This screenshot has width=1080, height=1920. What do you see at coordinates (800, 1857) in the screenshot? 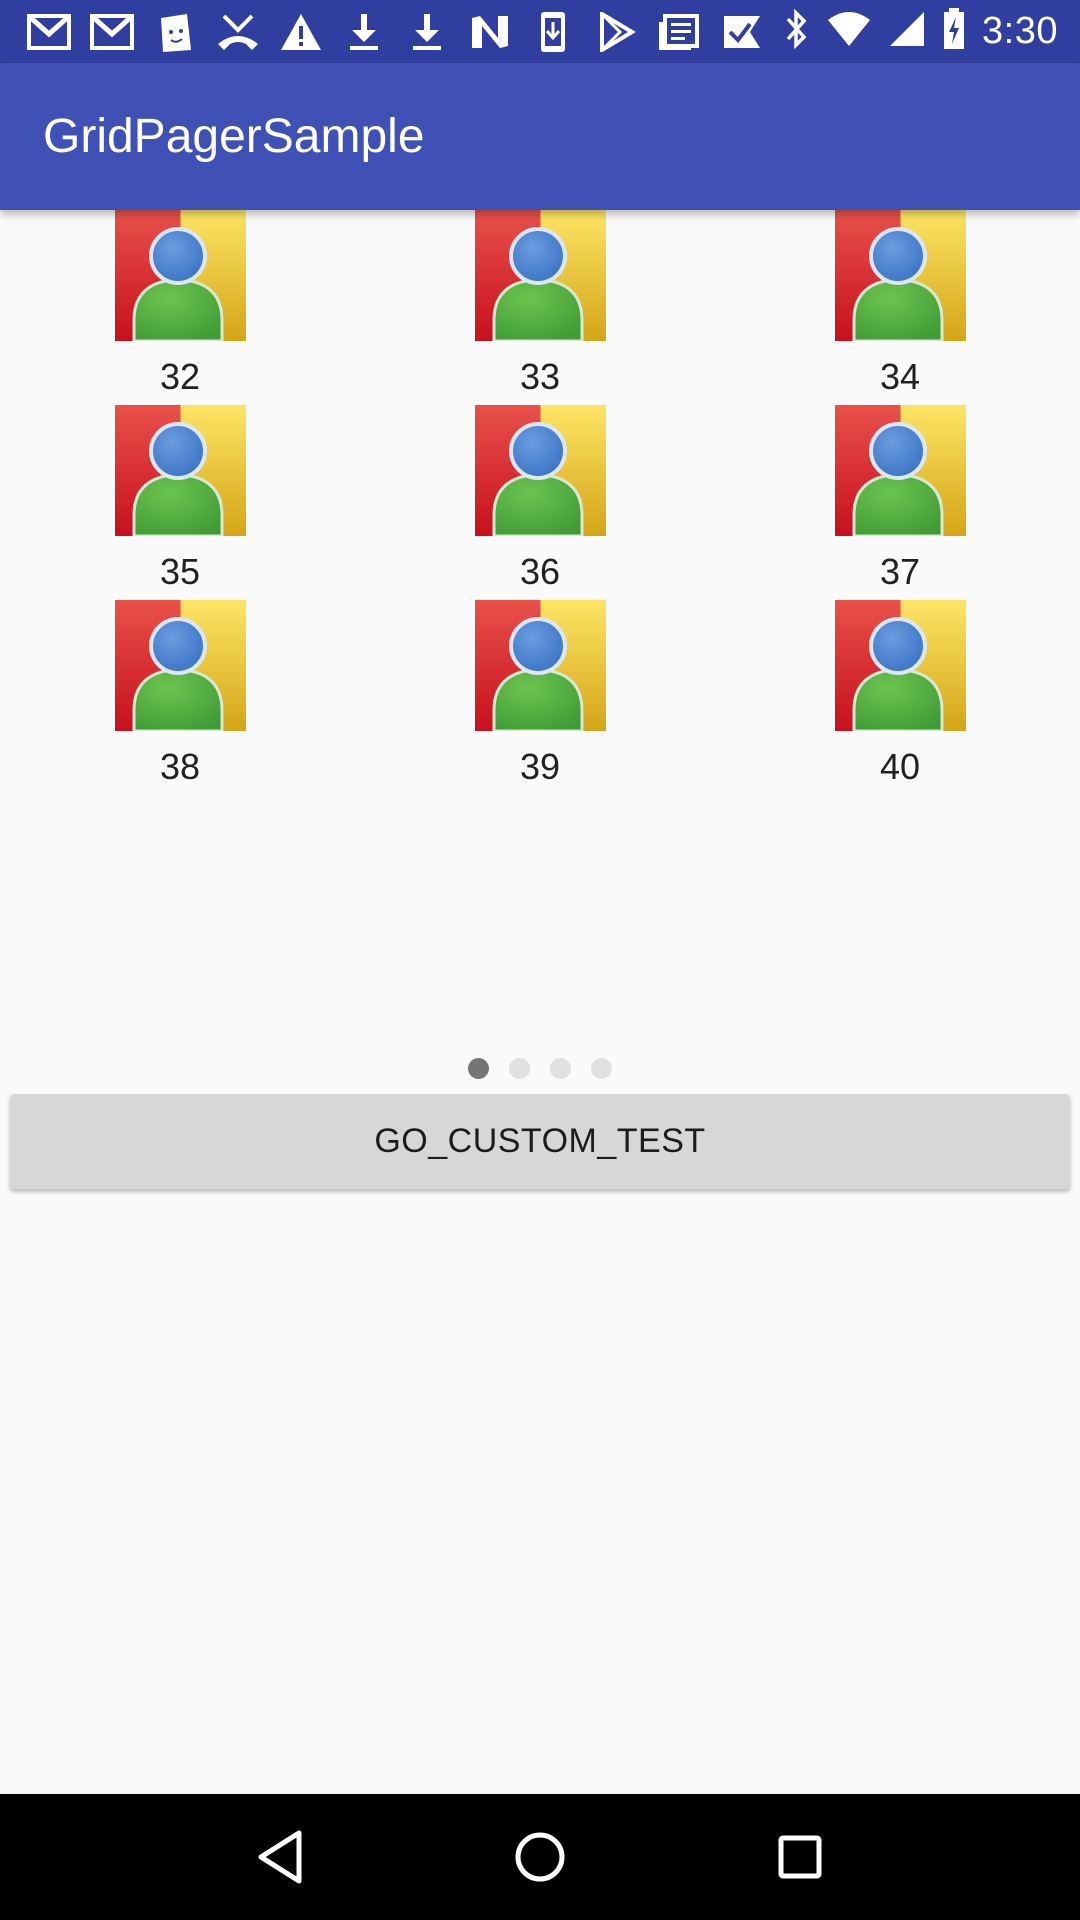
I see `recents-icon` at bounding box center [800, 1857].